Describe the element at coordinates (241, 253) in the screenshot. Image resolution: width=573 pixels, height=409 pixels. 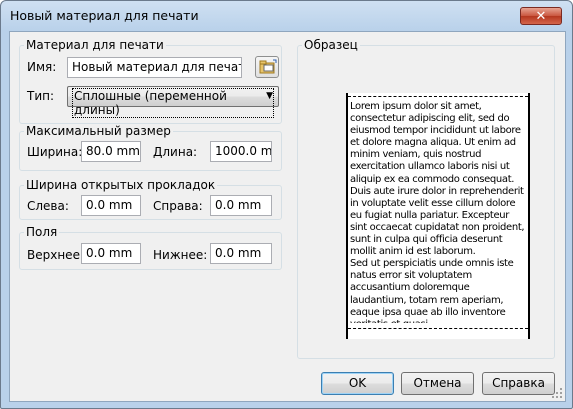
I see `bottom-margin-input: 0.0 mm` at that location.